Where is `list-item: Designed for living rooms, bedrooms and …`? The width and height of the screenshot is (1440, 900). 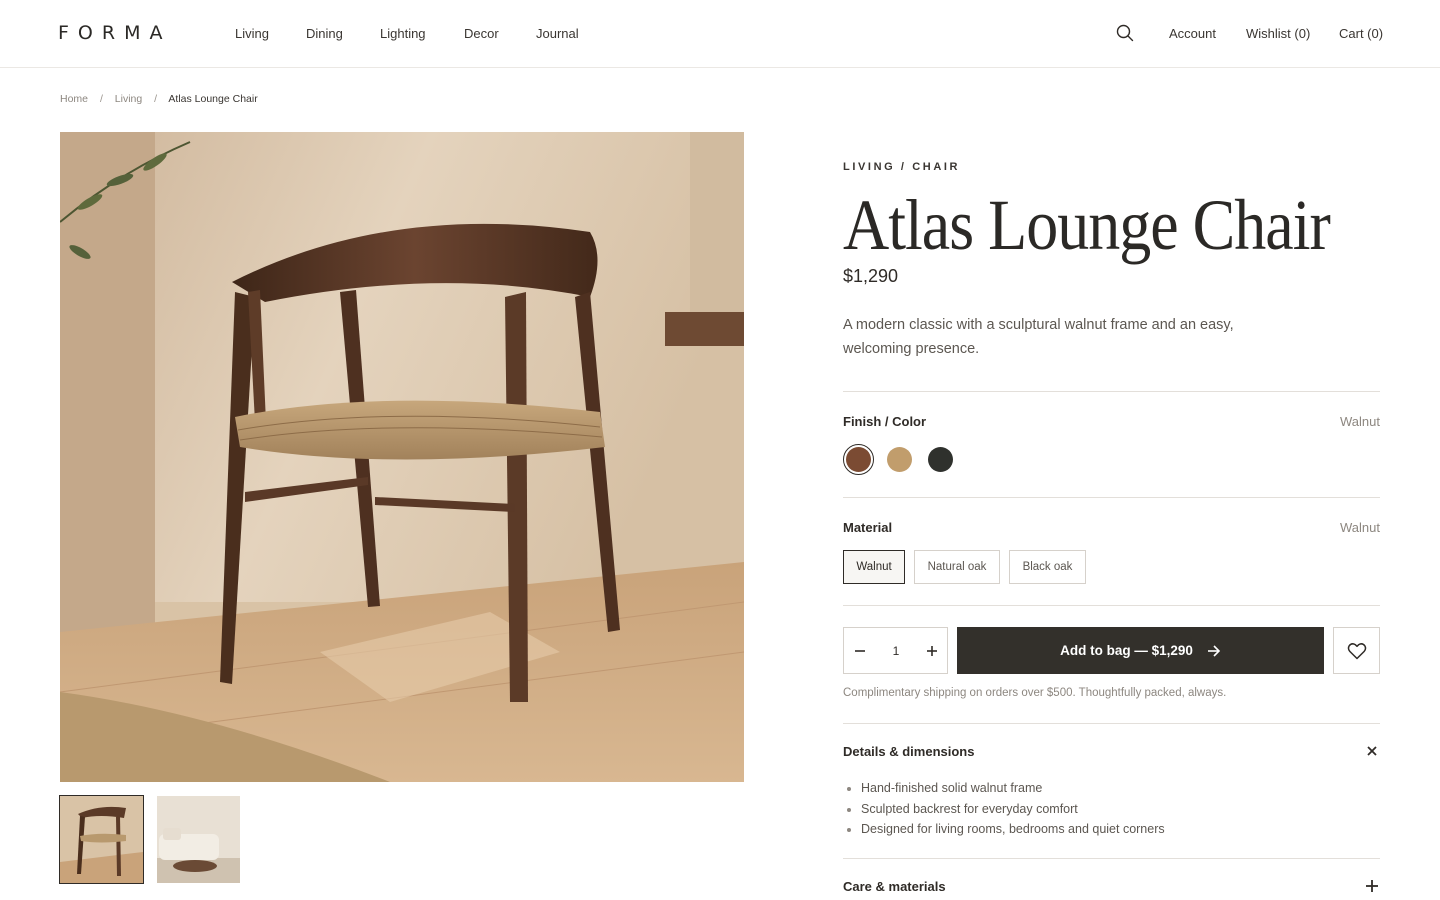 list-item: Designed for living rooms, bedrooms and … is located at coordinates (1013, 829).